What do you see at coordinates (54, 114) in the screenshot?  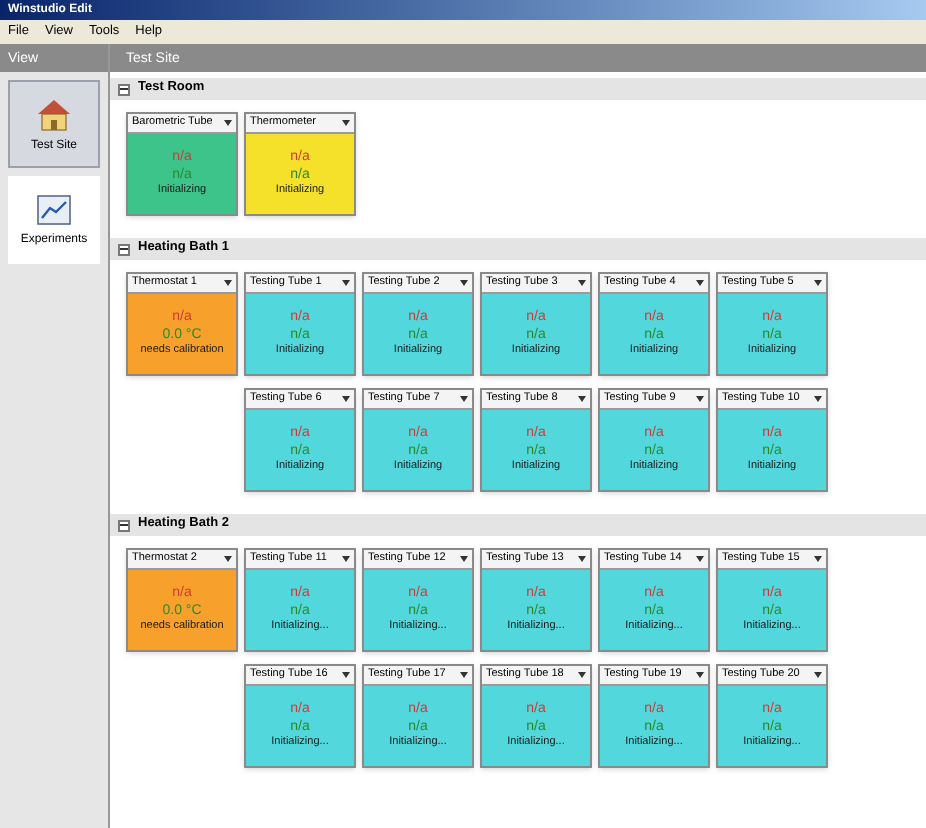 I see `house-icon` at bounding box center [54, 114].